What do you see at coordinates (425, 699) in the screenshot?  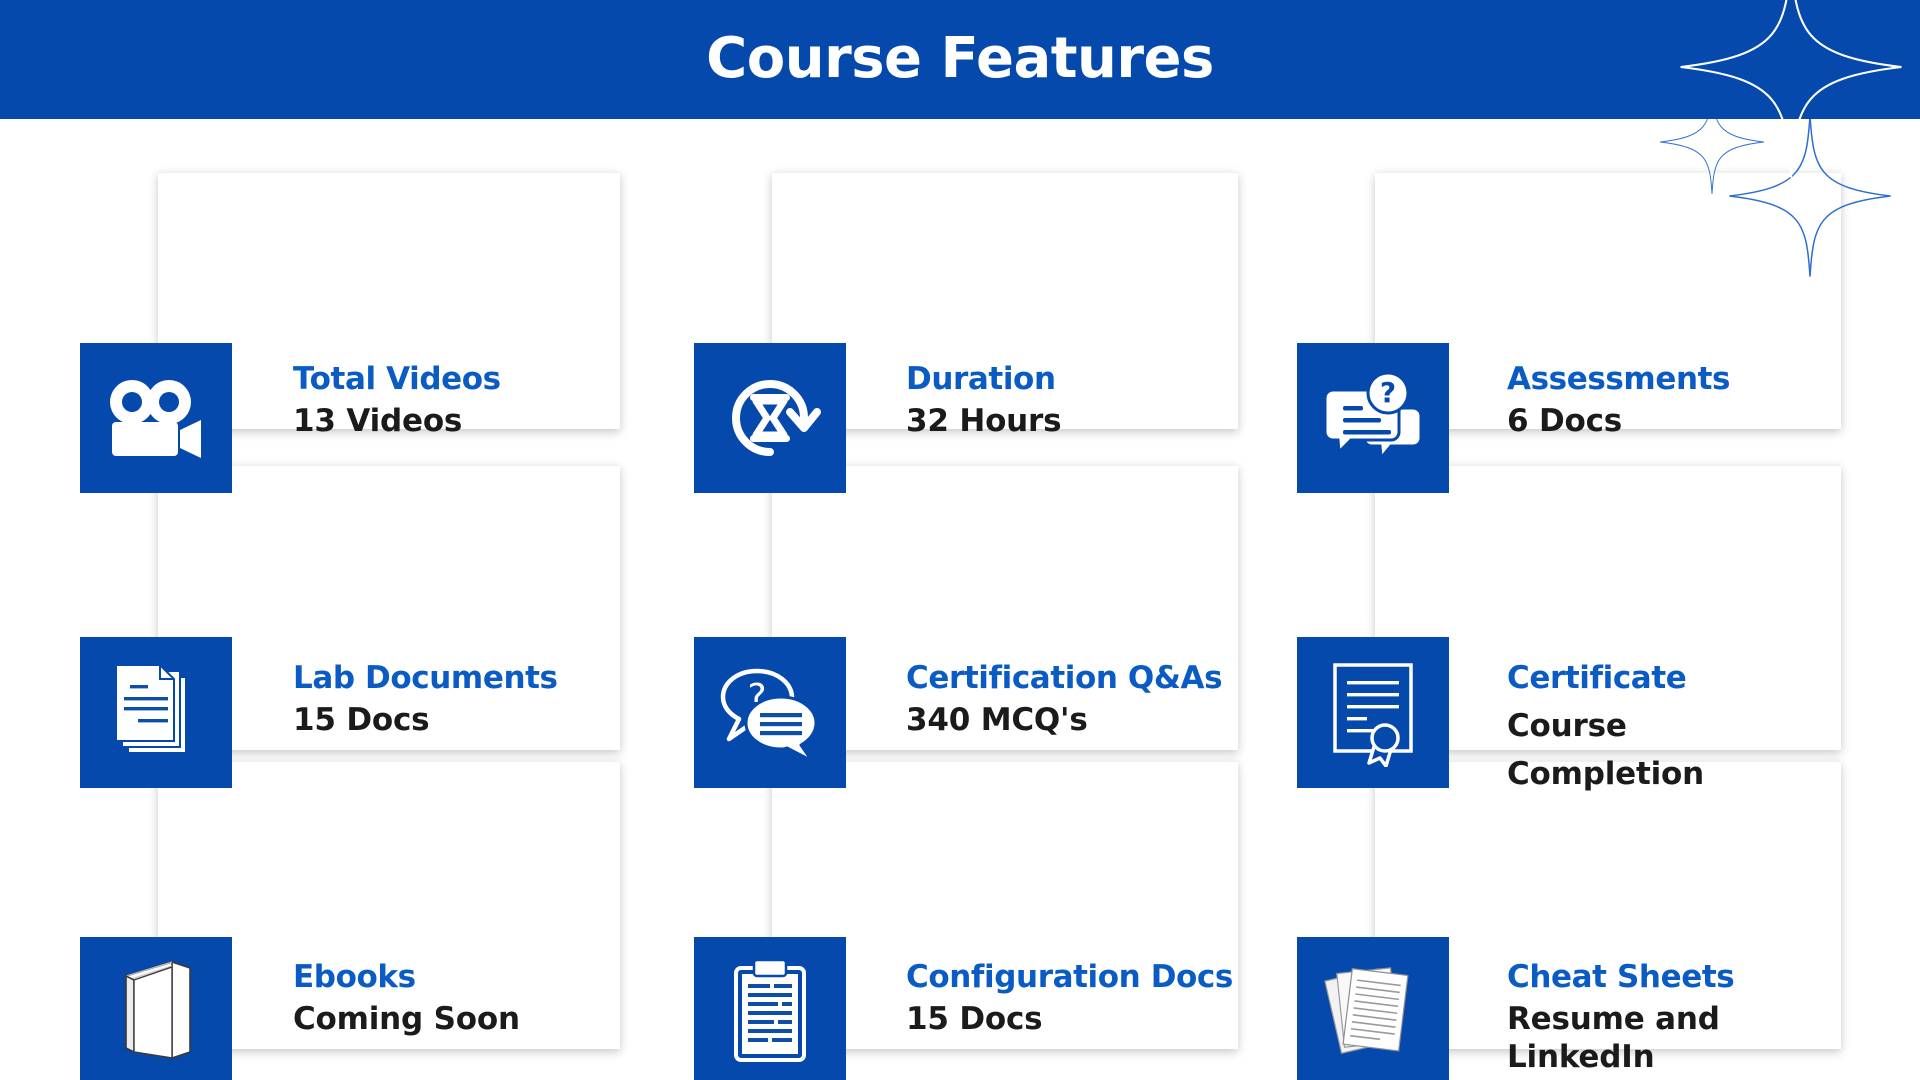 I see `feature-text-lab-documents: Lab Documents 15 Docs` at bounding box center [425, 699].